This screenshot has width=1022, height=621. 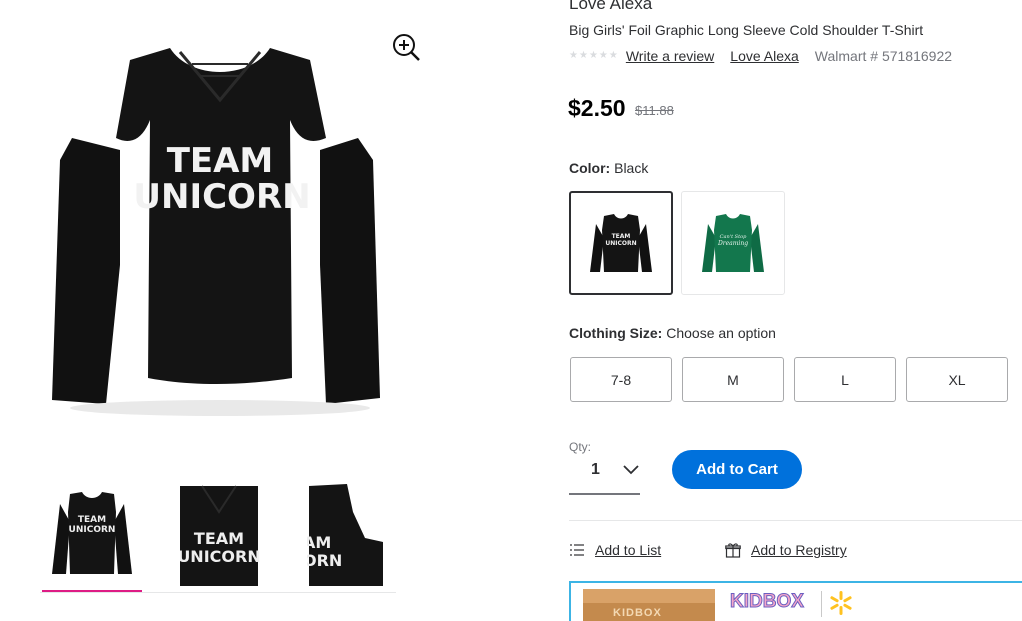 I want to click on rating-stars: ★ ★ ★ ★ ★, so click(x=593, y=56).